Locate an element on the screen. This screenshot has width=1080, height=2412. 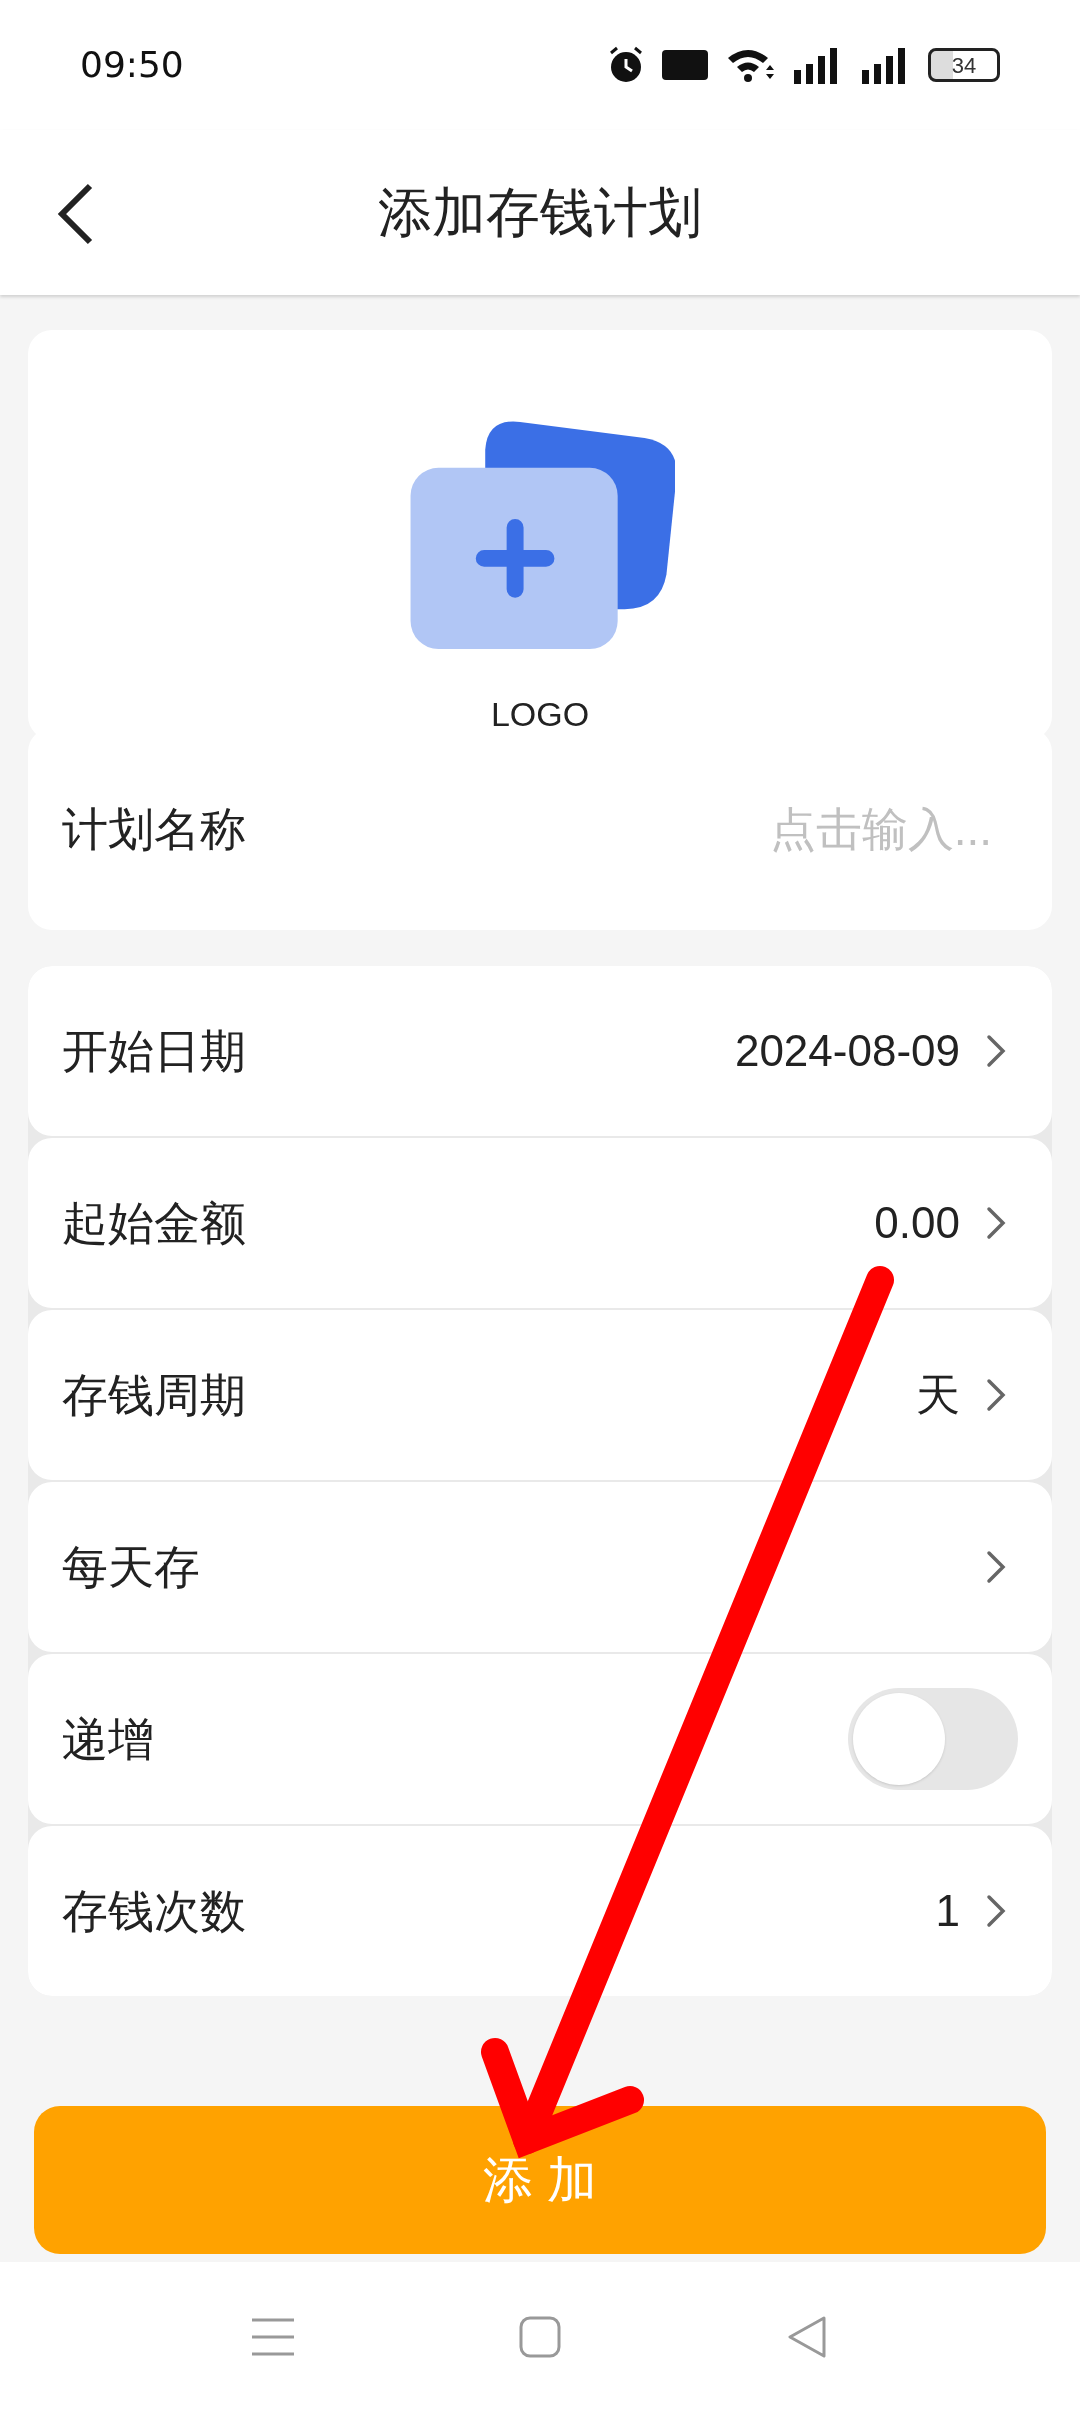
row-label: 存钱次数 is located at coordinates (154, 1911).